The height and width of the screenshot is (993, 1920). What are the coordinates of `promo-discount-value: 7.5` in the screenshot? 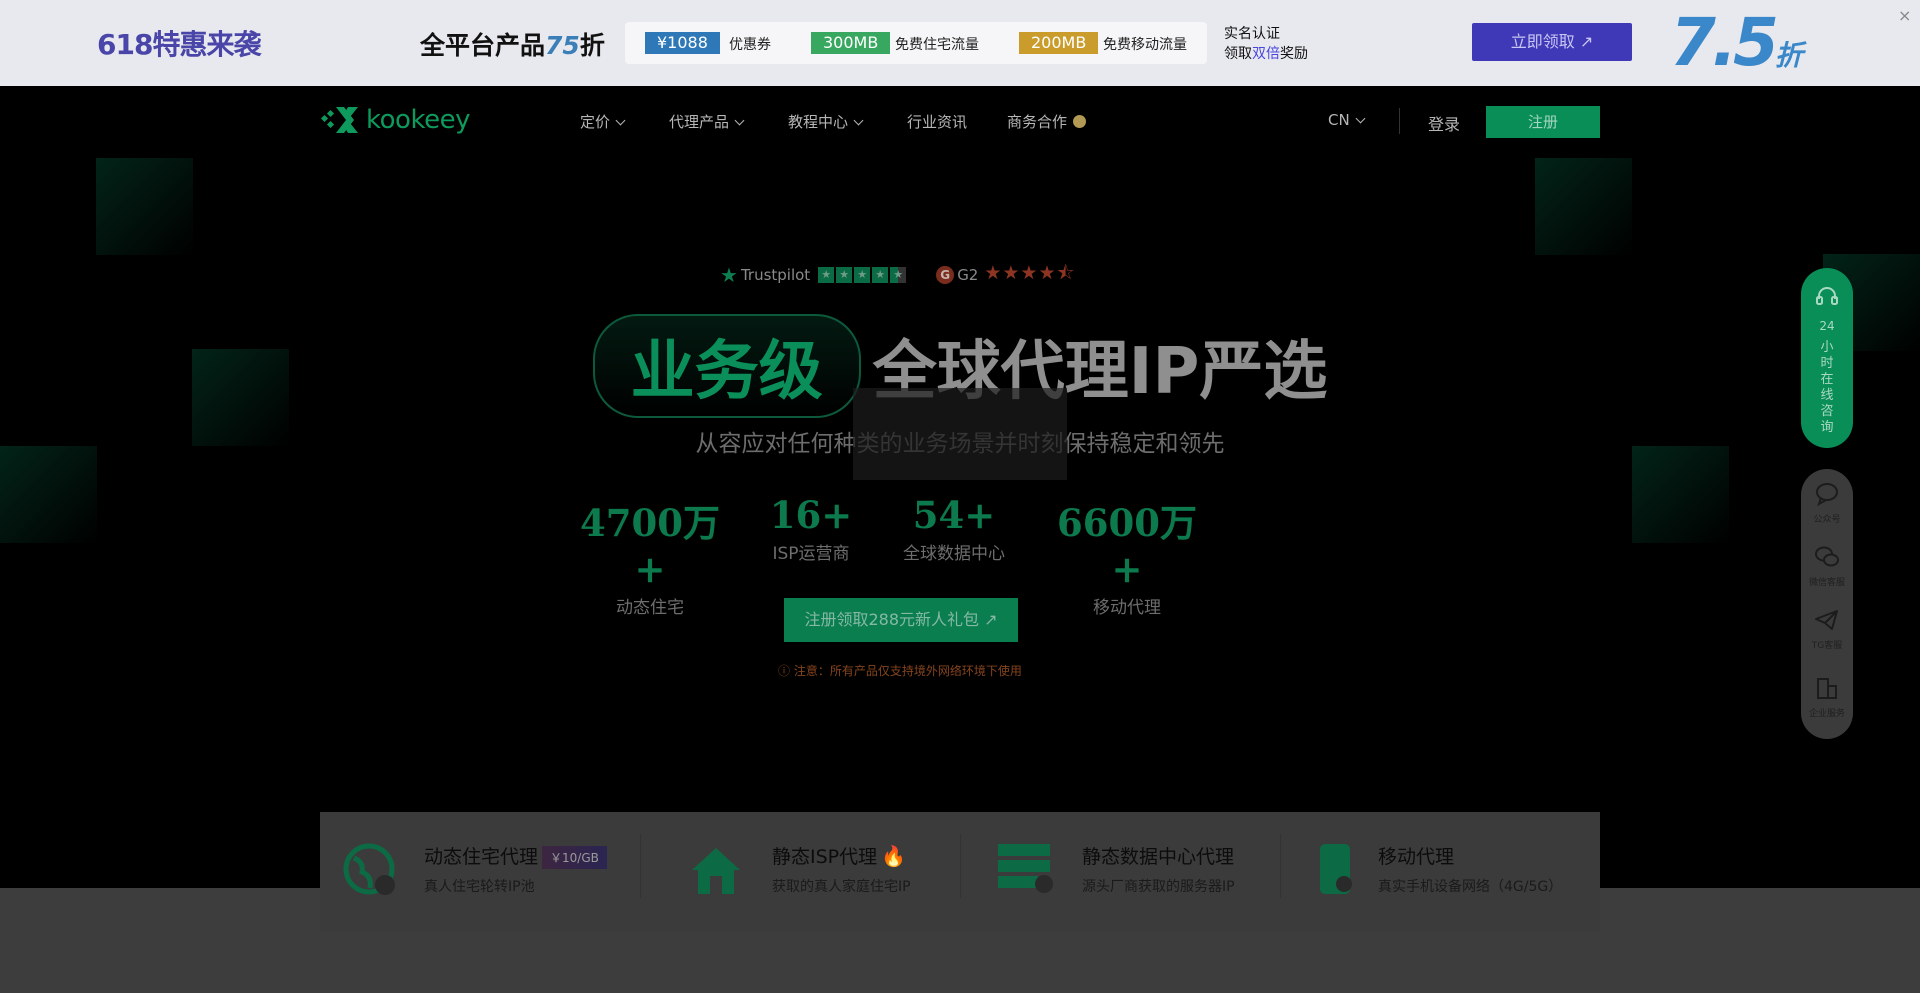 It's located at (1724, 42).